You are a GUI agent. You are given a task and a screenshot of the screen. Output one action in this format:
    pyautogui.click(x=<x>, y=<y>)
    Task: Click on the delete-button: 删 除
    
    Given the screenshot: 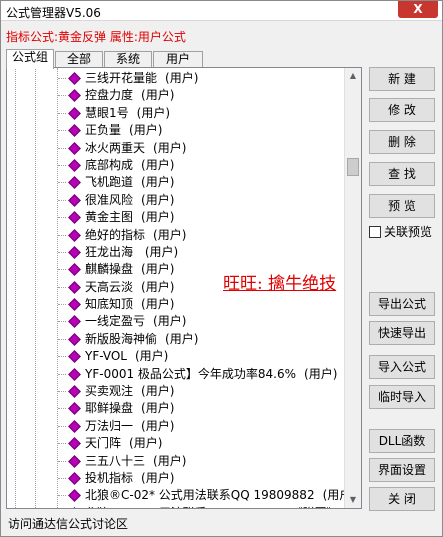 What is the action you would take?
    pyautogui.click(x=402, y=142)
    